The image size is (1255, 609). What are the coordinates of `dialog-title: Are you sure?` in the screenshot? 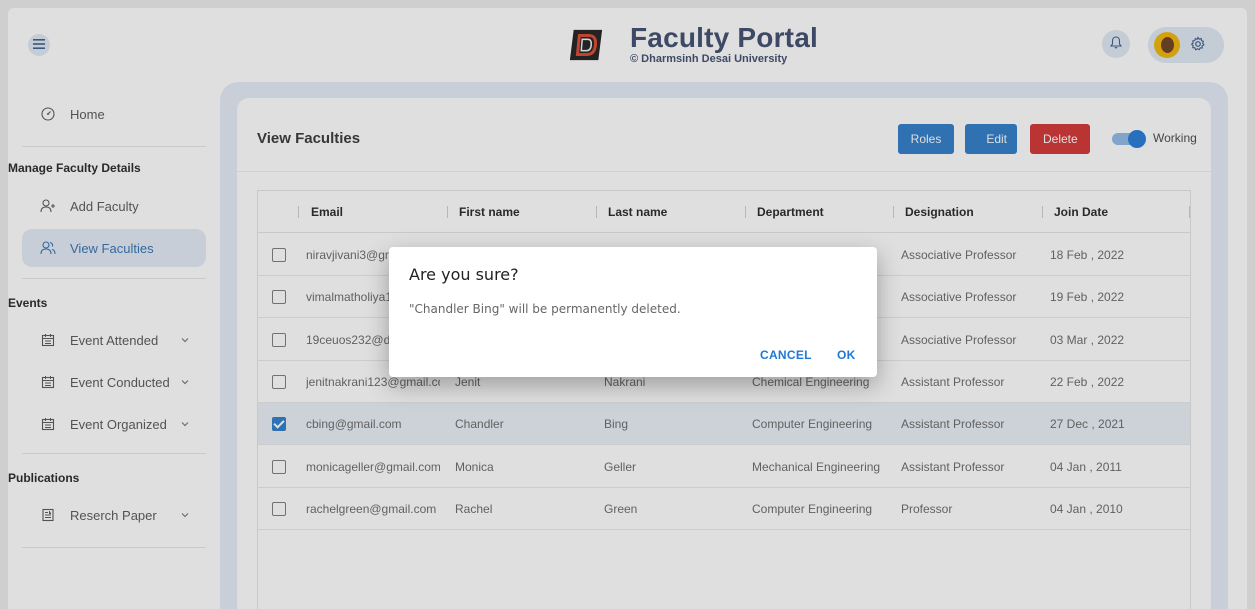 It's located at (464, 274).